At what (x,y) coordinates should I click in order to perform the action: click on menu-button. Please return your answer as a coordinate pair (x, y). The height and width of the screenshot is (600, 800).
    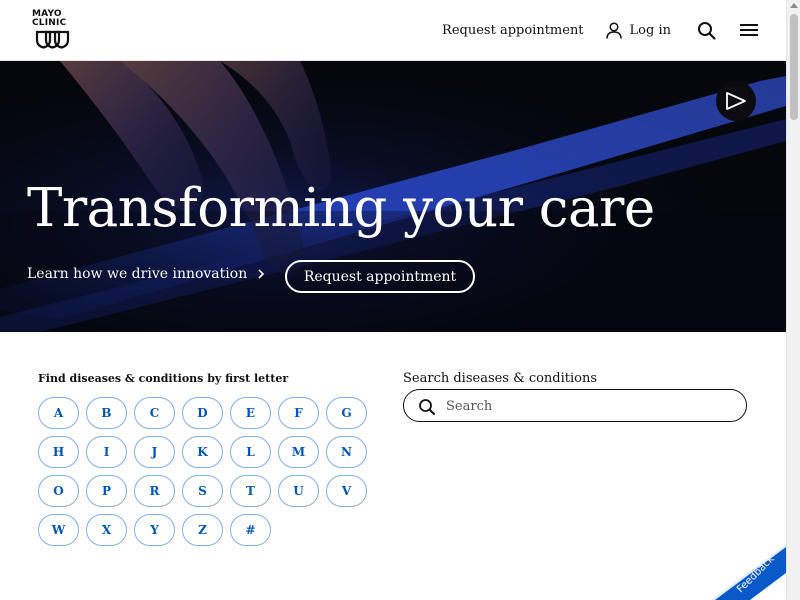
    Looking at the image, I should click on (749, 30).